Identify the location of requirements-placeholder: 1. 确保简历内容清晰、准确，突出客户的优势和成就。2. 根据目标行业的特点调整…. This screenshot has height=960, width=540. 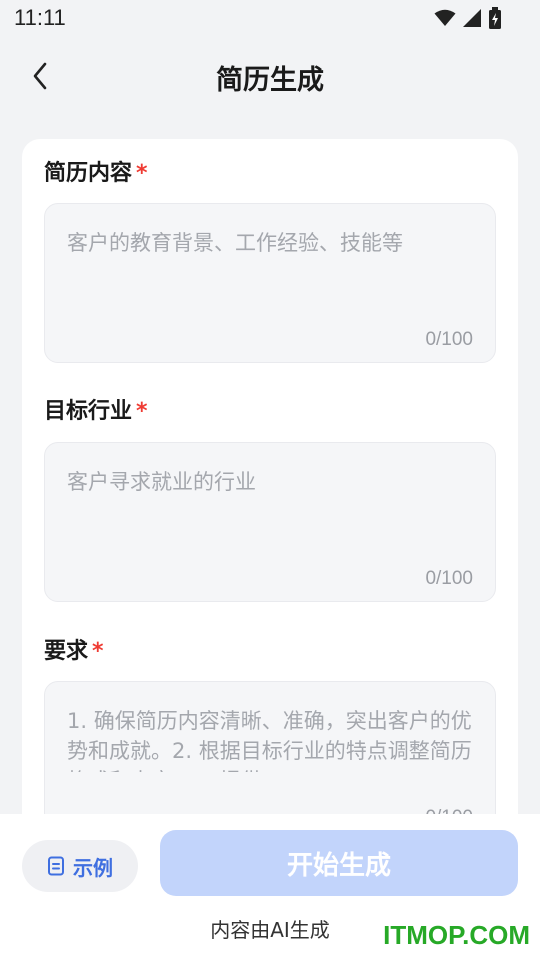
(269, 740).